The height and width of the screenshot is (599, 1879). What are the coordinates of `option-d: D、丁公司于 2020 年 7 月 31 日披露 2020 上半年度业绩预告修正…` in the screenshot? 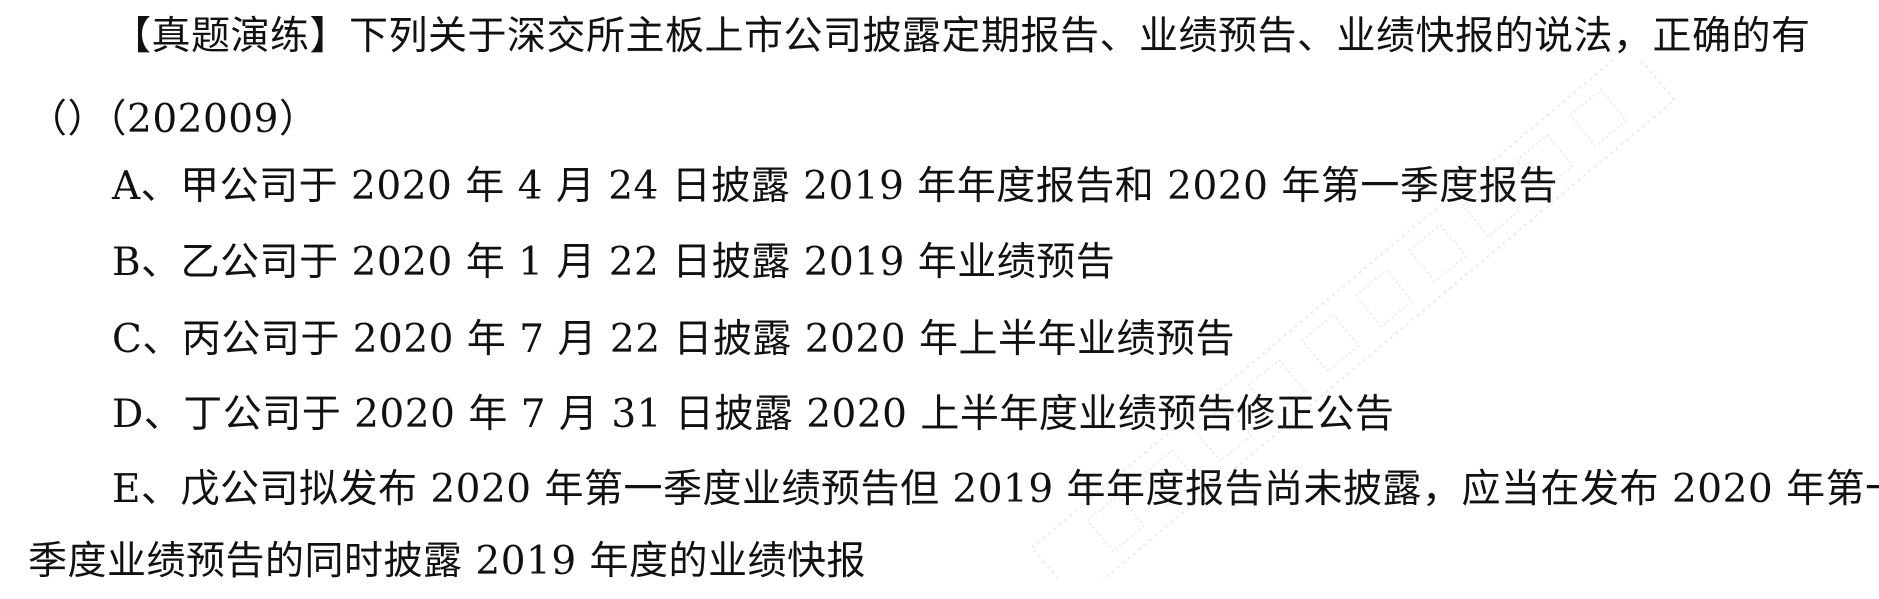 It's located at (753, 414).